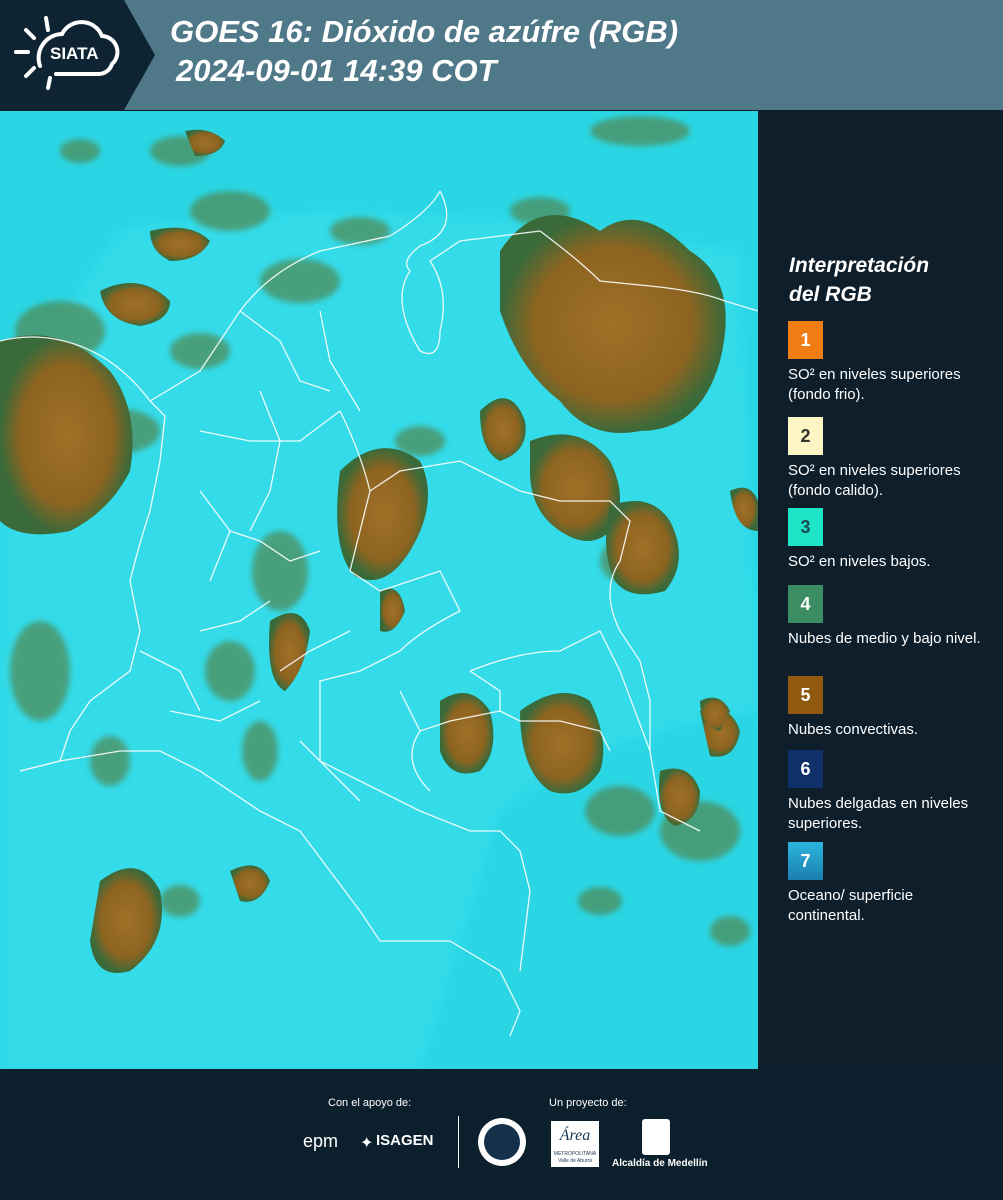  I want to click on logo-text: SIATA, so click(74, 53).